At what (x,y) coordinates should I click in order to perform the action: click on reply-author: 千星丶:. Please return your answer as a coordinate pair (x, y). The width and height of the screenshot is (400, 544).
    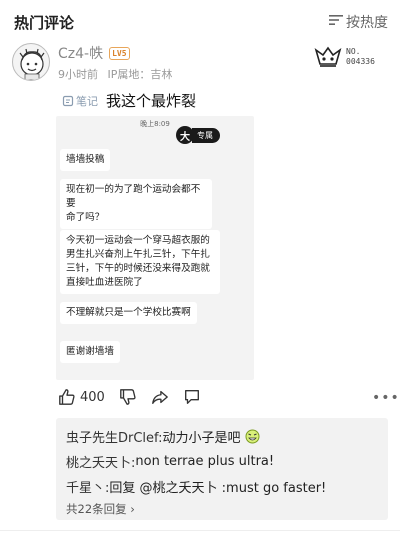
    Looking at the image, I should click on (87, 486).